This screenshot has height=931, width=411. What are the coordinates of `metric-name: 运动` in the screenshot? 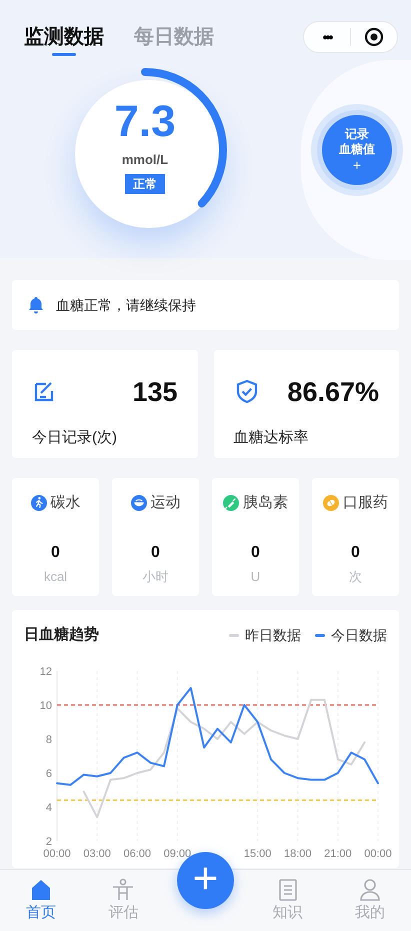 It's located at (165, 503).